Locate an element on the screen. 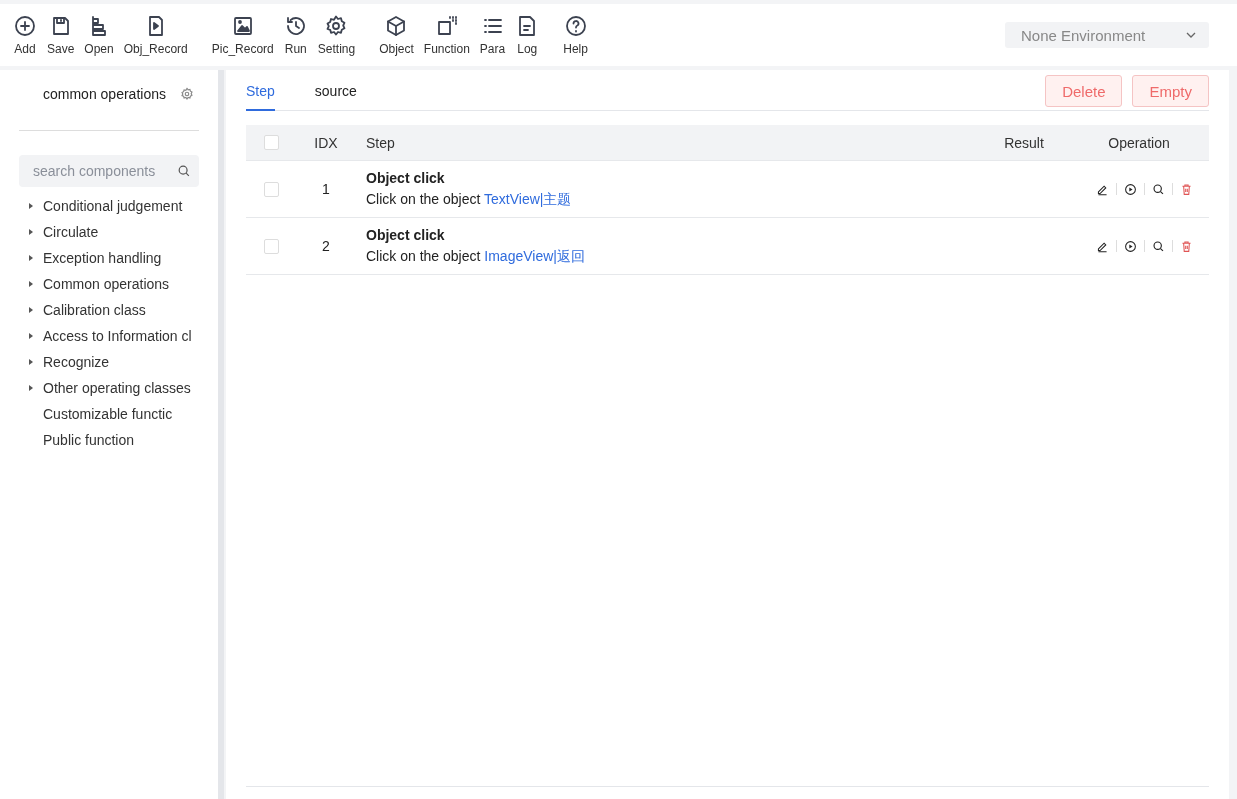 This screenshot has height=799, width=1237. settings-icon is located at coordinates (187, 94).